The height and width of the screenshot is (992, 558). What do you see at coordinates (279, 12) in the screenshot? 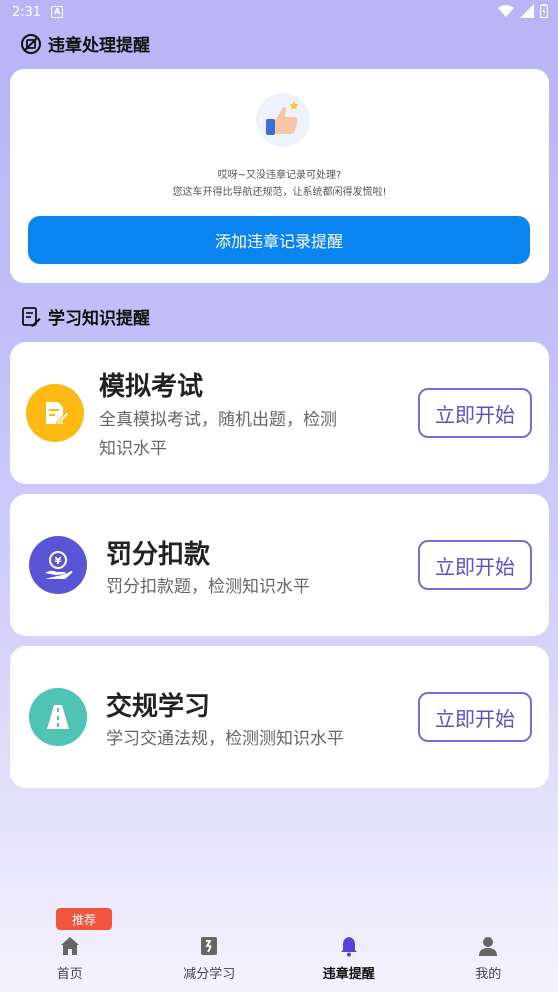
I see `status-bar: 2:31 A` at bounding box center [279, 12].